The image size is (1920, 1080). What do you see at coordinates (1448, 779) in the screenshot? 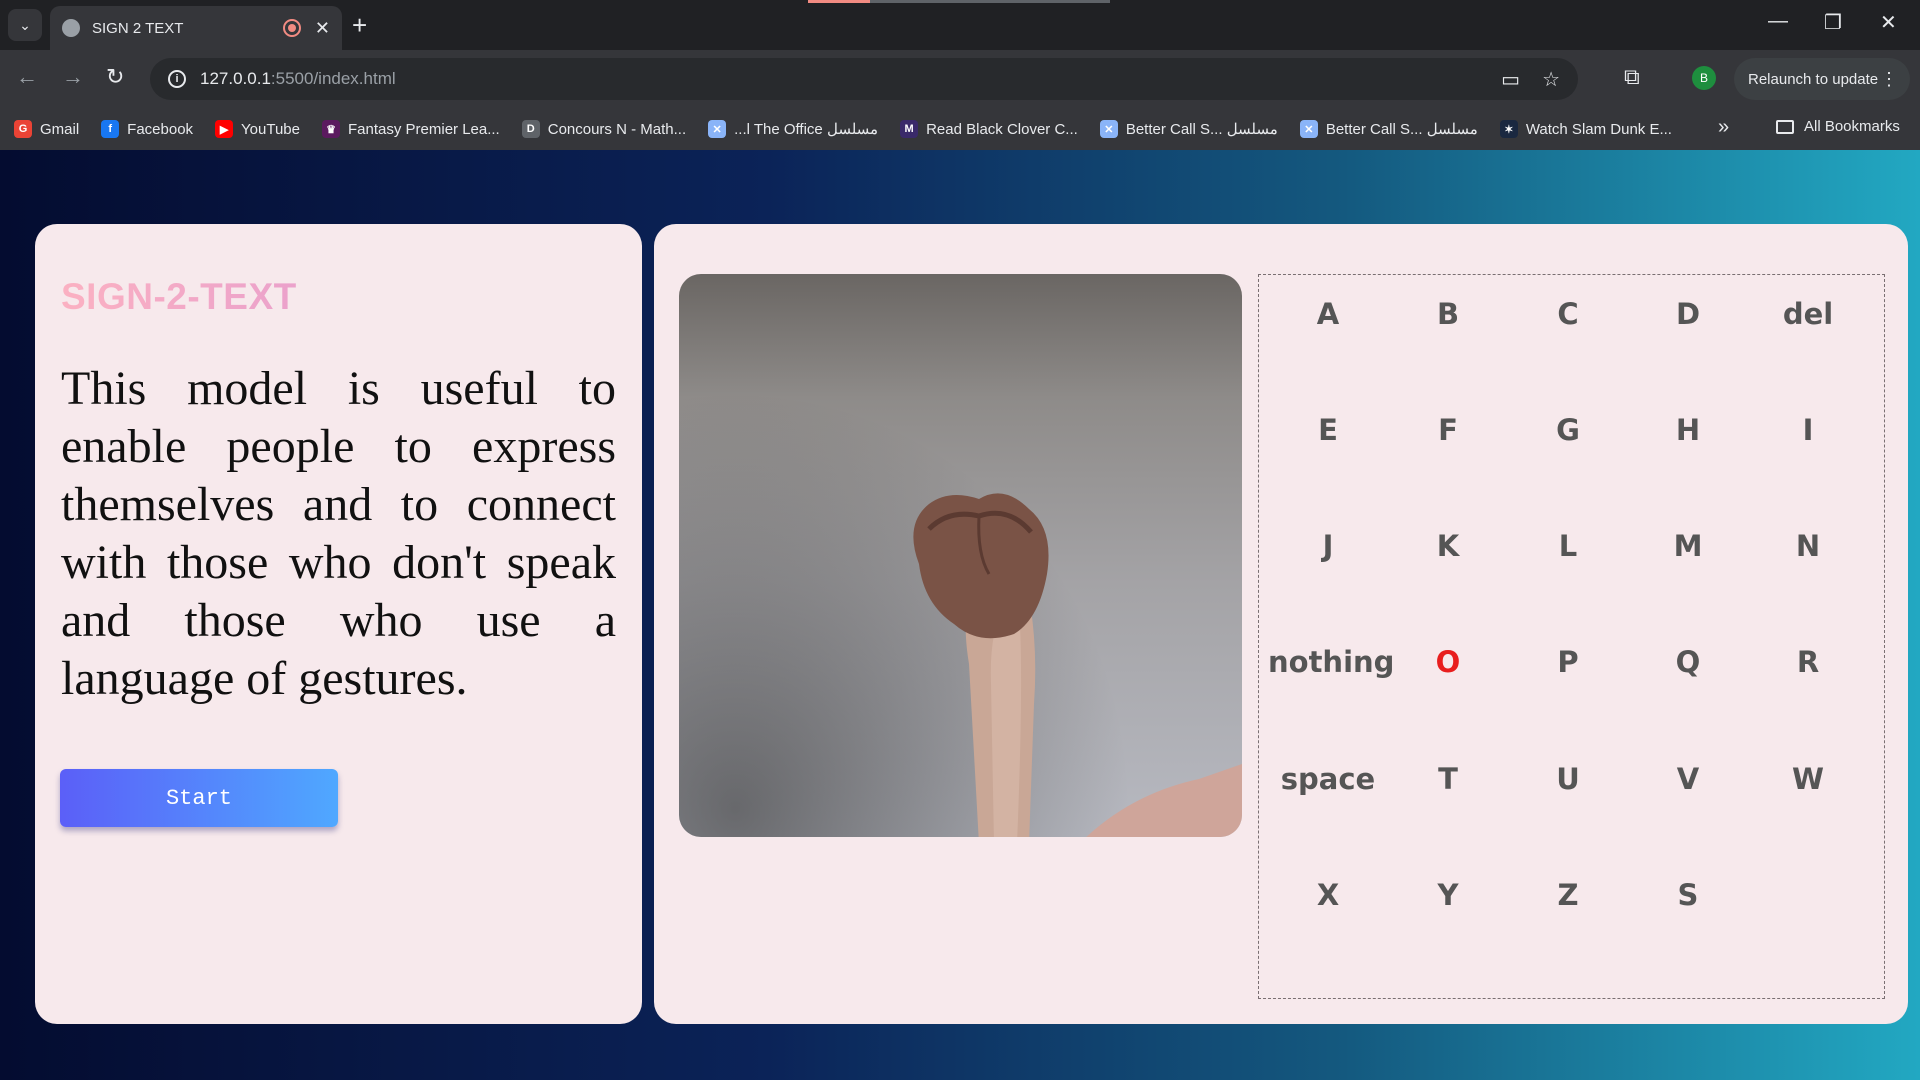
I see `letter-t: T` at bounding box center [1448, 779].